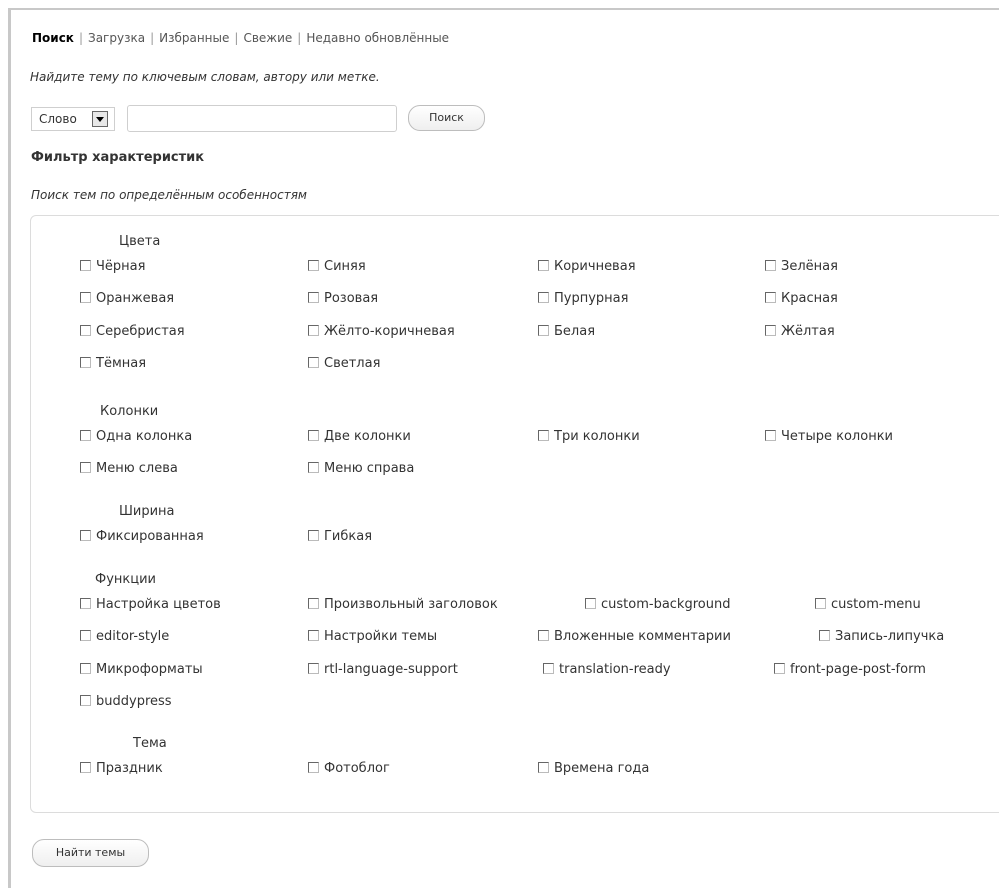  What do you see at coordinates (343, 298) in the screenshot?
I see `checkbox-color-pink: Розовая` at bounding box center [343, 298].